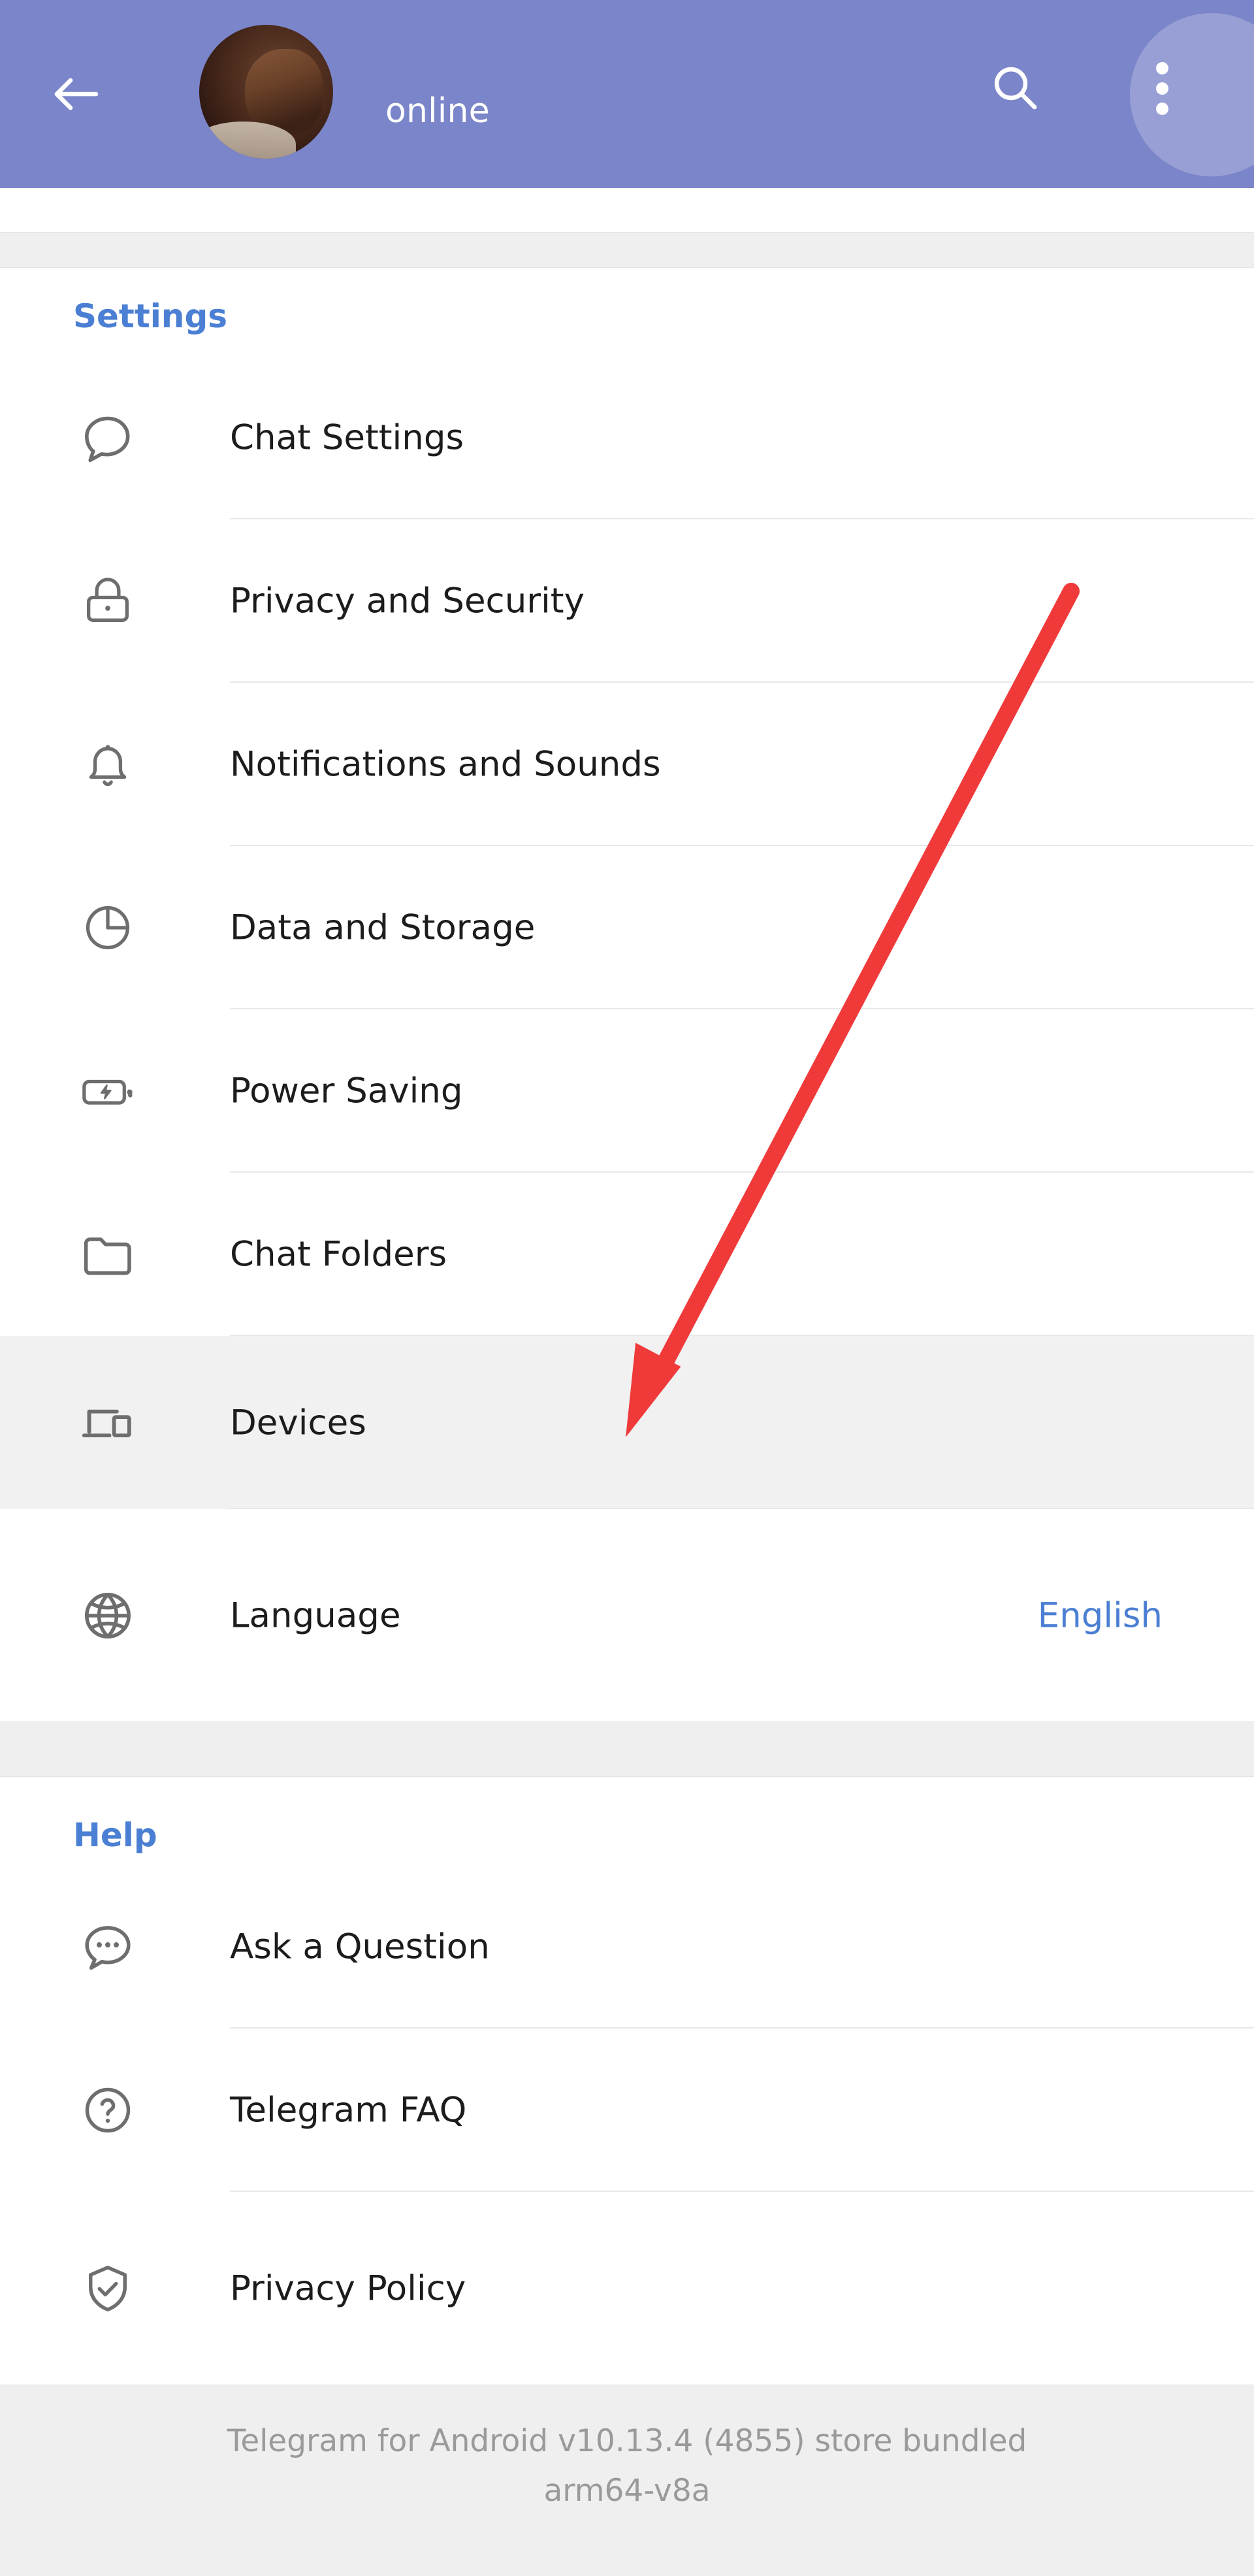 This screenshot has height=2576, width=1254. What do you see at coordinates (383, 927) in the screenshot?
I see `settings-row-label: Data and Storage` at bounding box center [383, 927].